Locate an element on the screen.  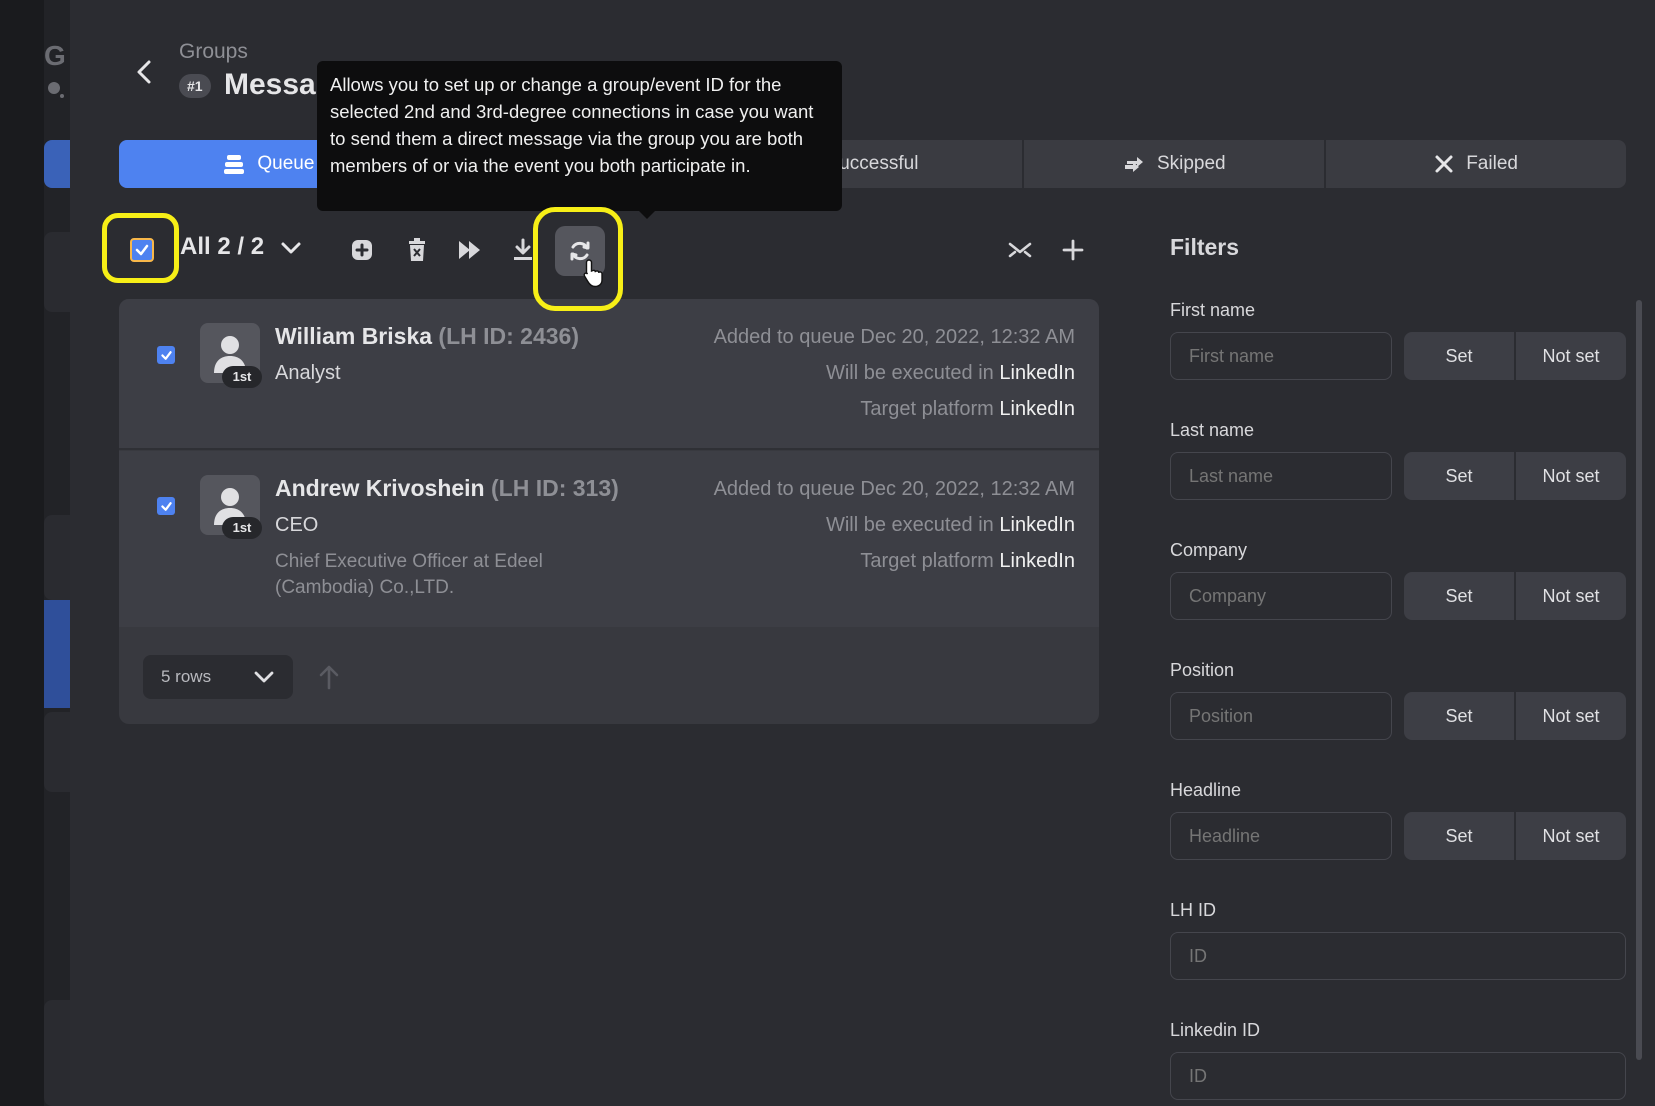
headline-toggle: Set Not set is located at coordinates (1515, 836).